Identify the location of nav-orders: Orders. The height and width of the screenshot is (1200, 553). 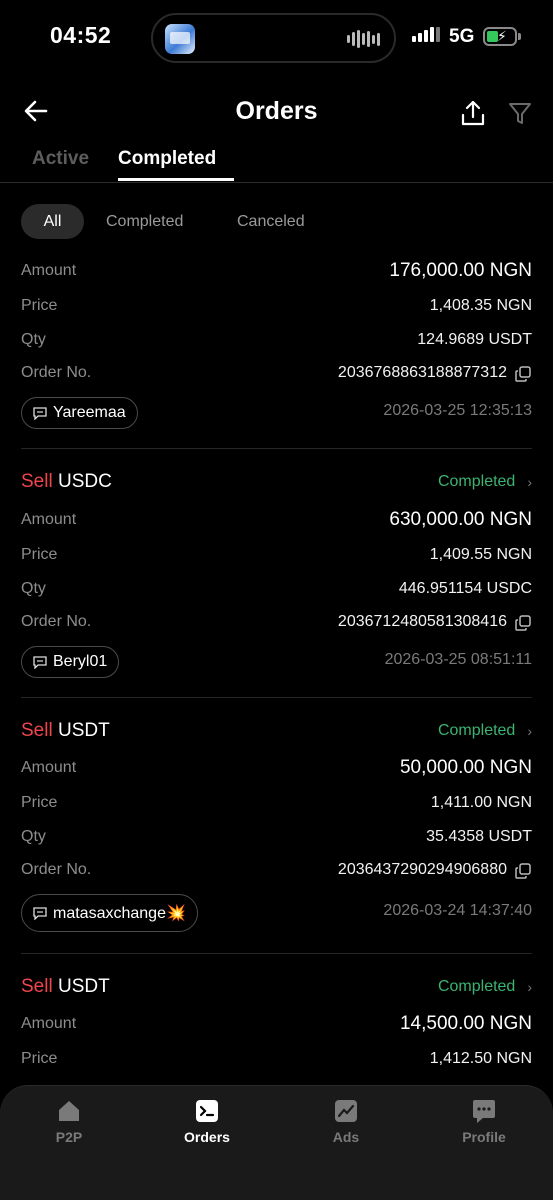
(207, 1121).